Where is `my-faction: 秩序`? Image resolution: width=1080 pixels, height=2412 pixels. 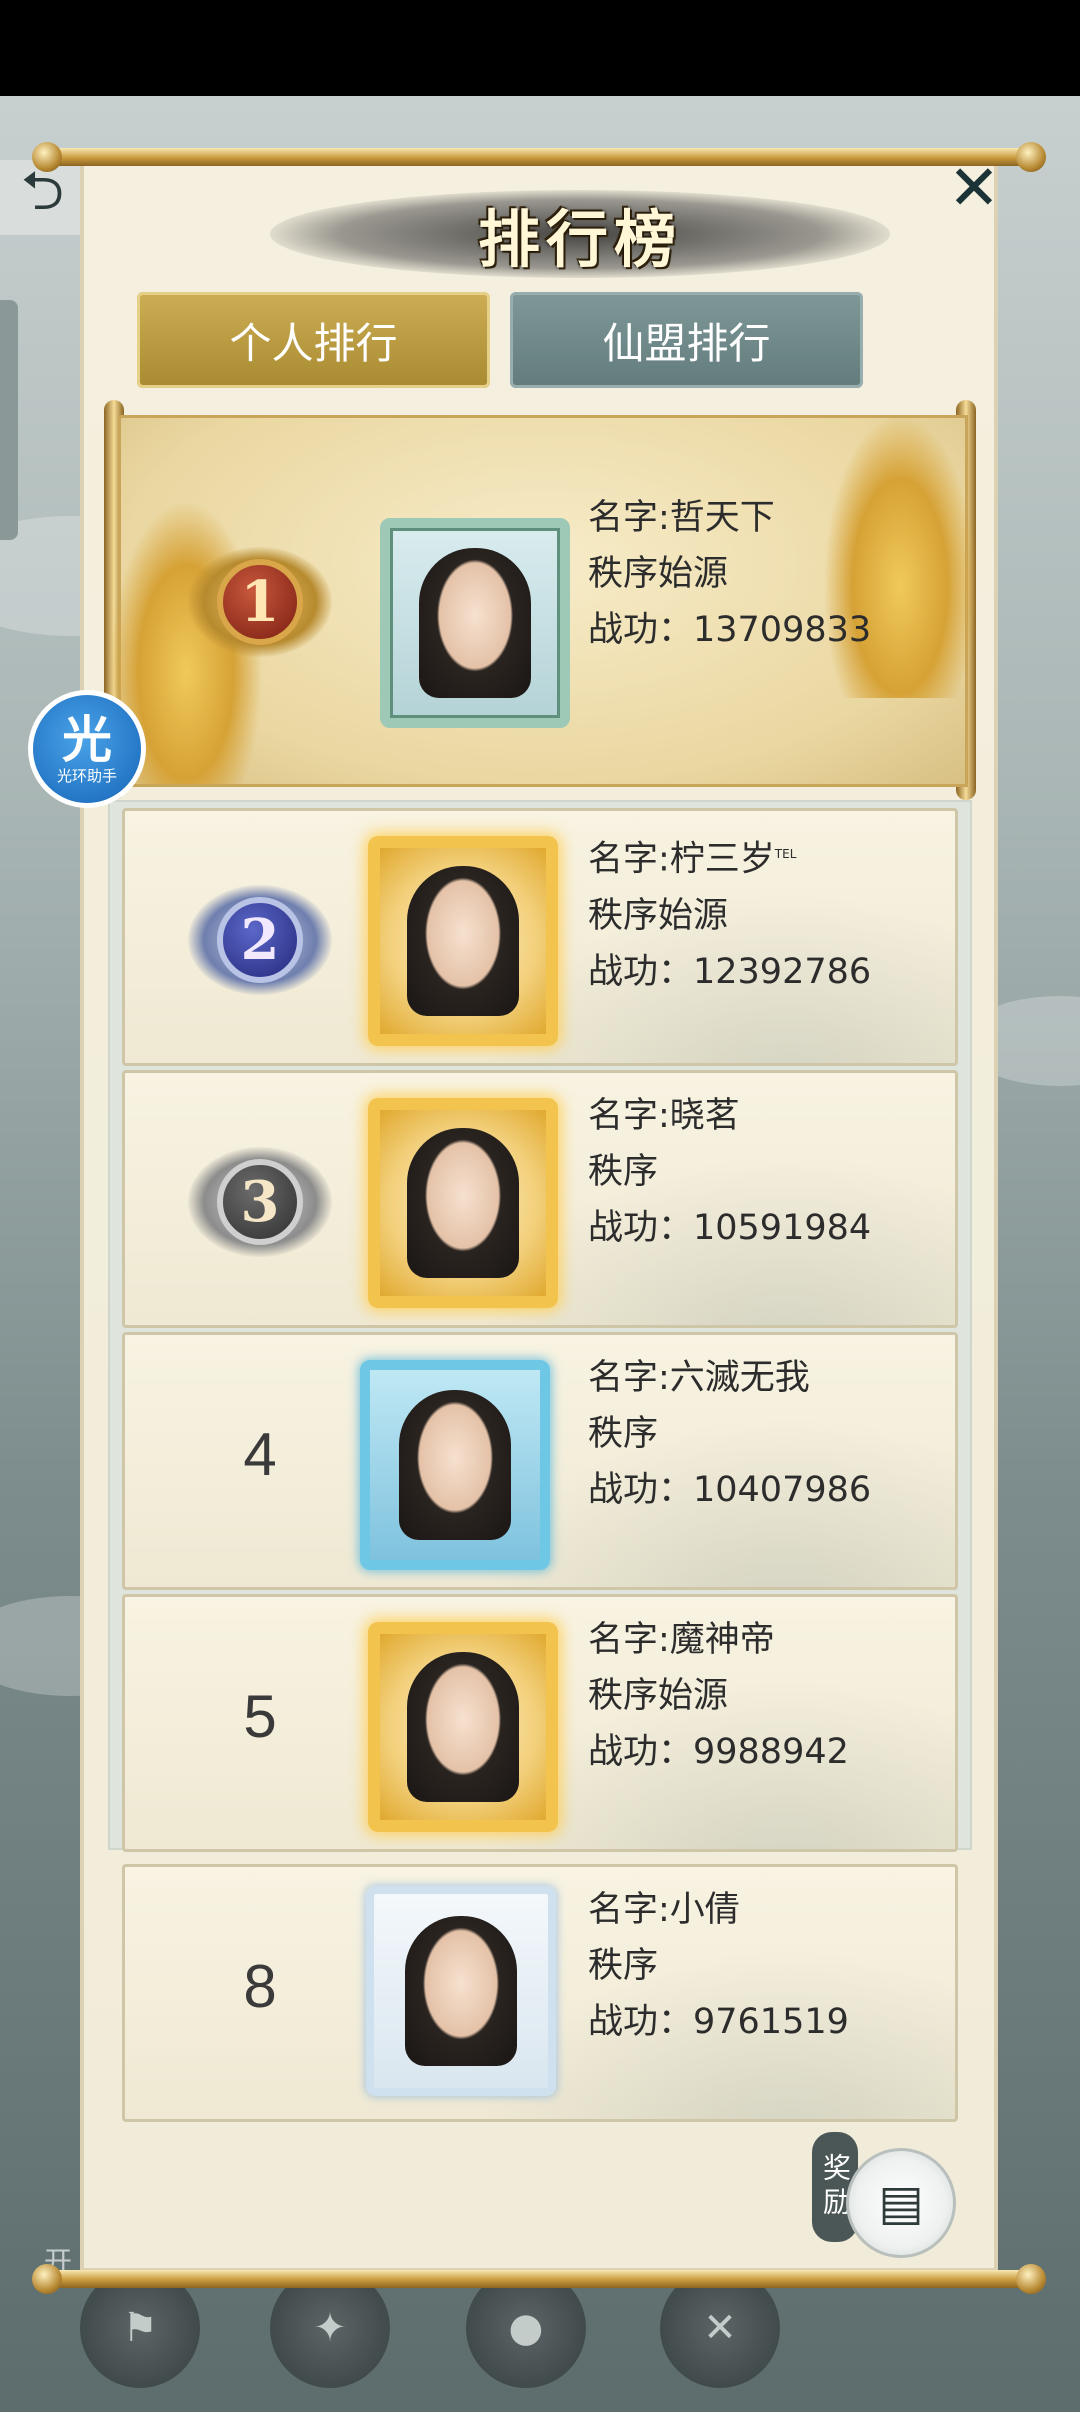 my-faction: 秩序 is located at coordinates (623, 1966).